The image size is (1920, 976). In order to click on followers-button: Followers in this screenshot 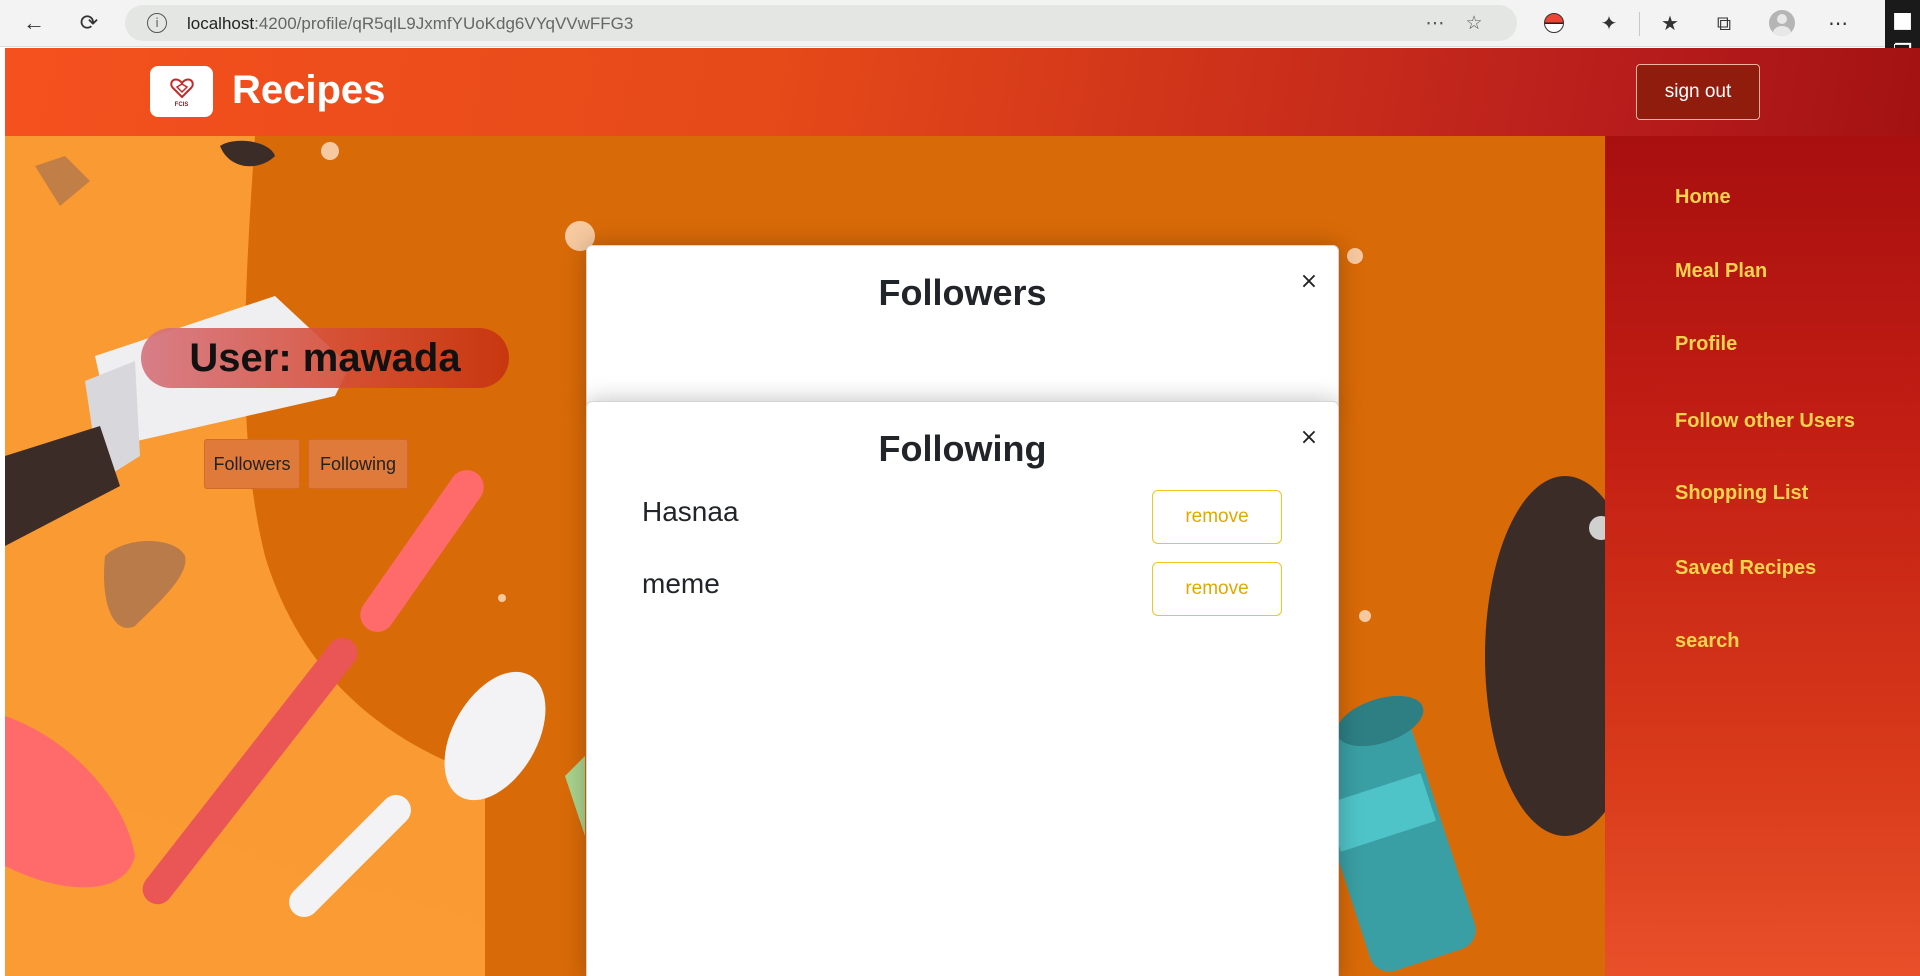, I will do `click(252, 464)`.